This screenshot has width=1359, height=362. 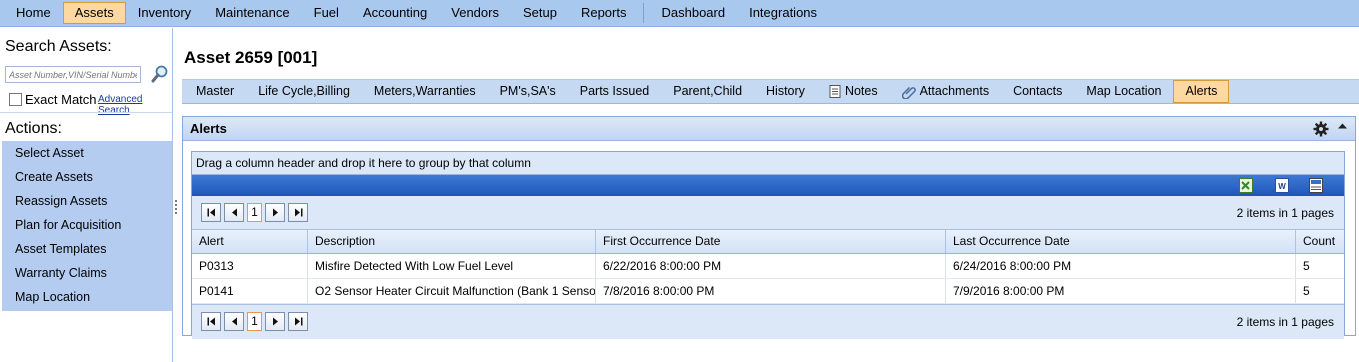 I want to click on action-reassign-assets: Reassign Assets, so click(x=87, y=201).